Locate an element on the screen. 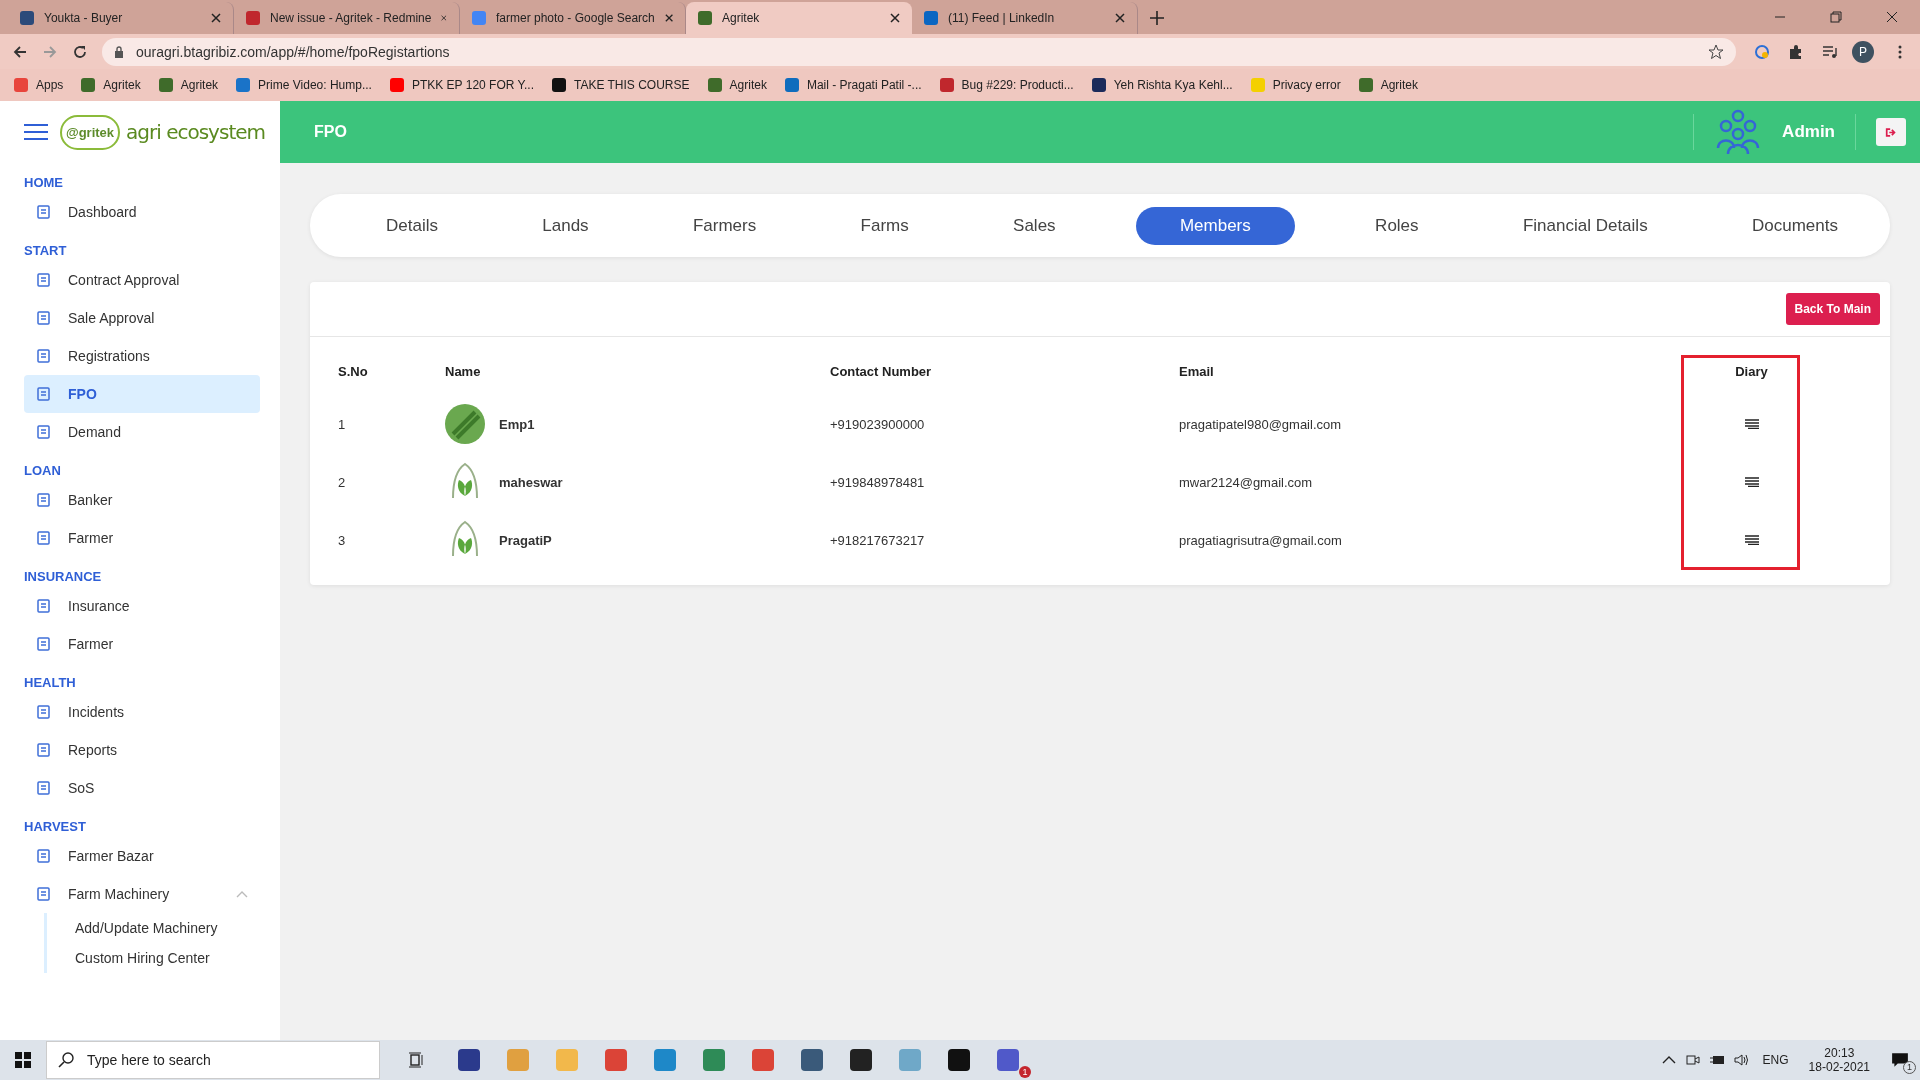  sidebar-item: Farm Machinery is located at coordinates (142, 894).